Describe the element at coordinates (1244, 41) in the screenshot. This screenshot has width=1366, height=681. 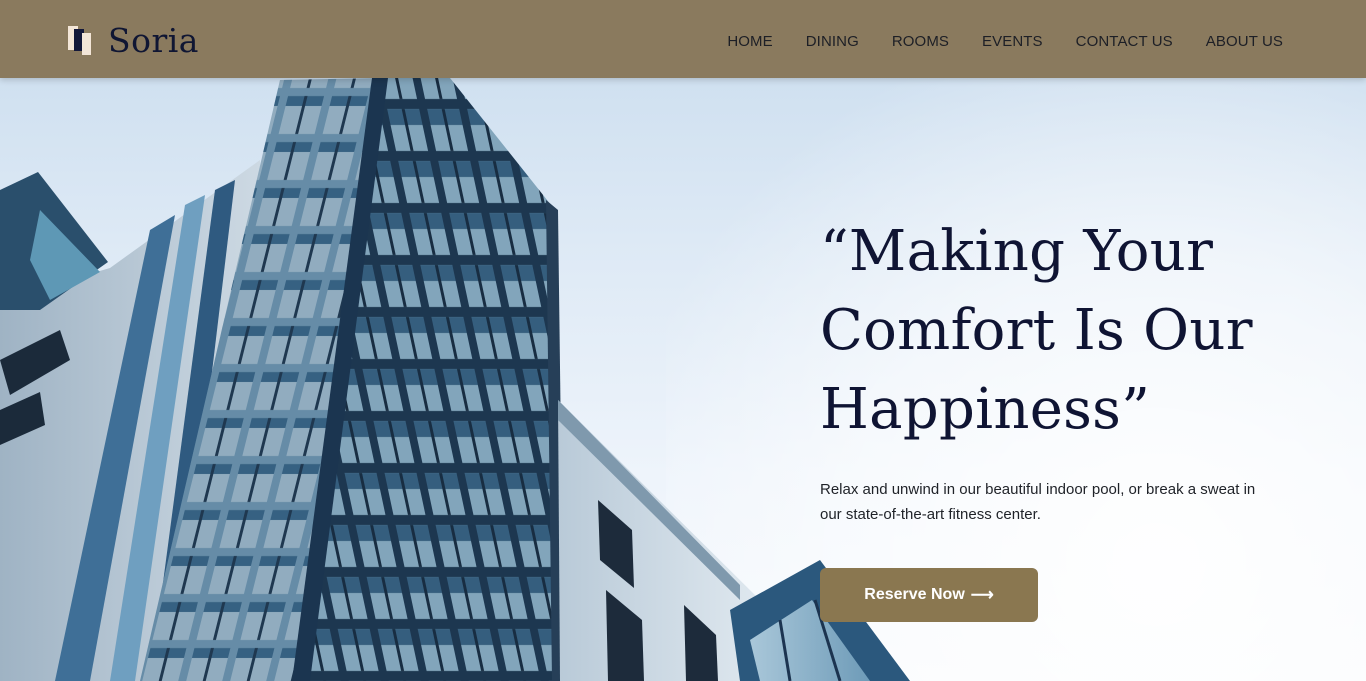
I see `nav-item-about-us: ABOUT US` at that location.